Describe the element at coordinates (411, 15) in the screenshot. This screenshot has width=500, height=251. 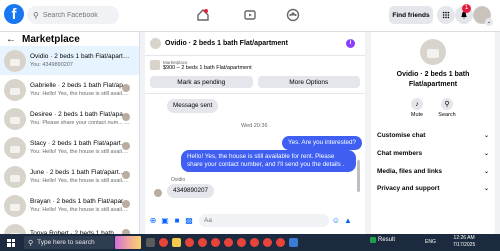
I see `find-friends-button: Find friends` at that location.